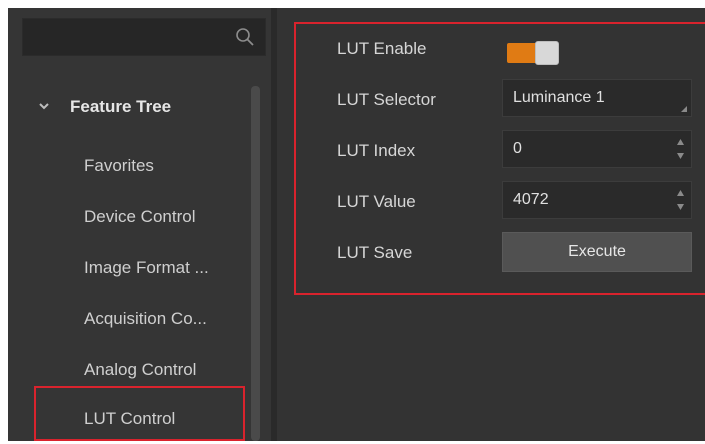 This screenshot has width=705, height=444. I want to click on tree-item-analog-control: Analog Control, so click(169, 370).